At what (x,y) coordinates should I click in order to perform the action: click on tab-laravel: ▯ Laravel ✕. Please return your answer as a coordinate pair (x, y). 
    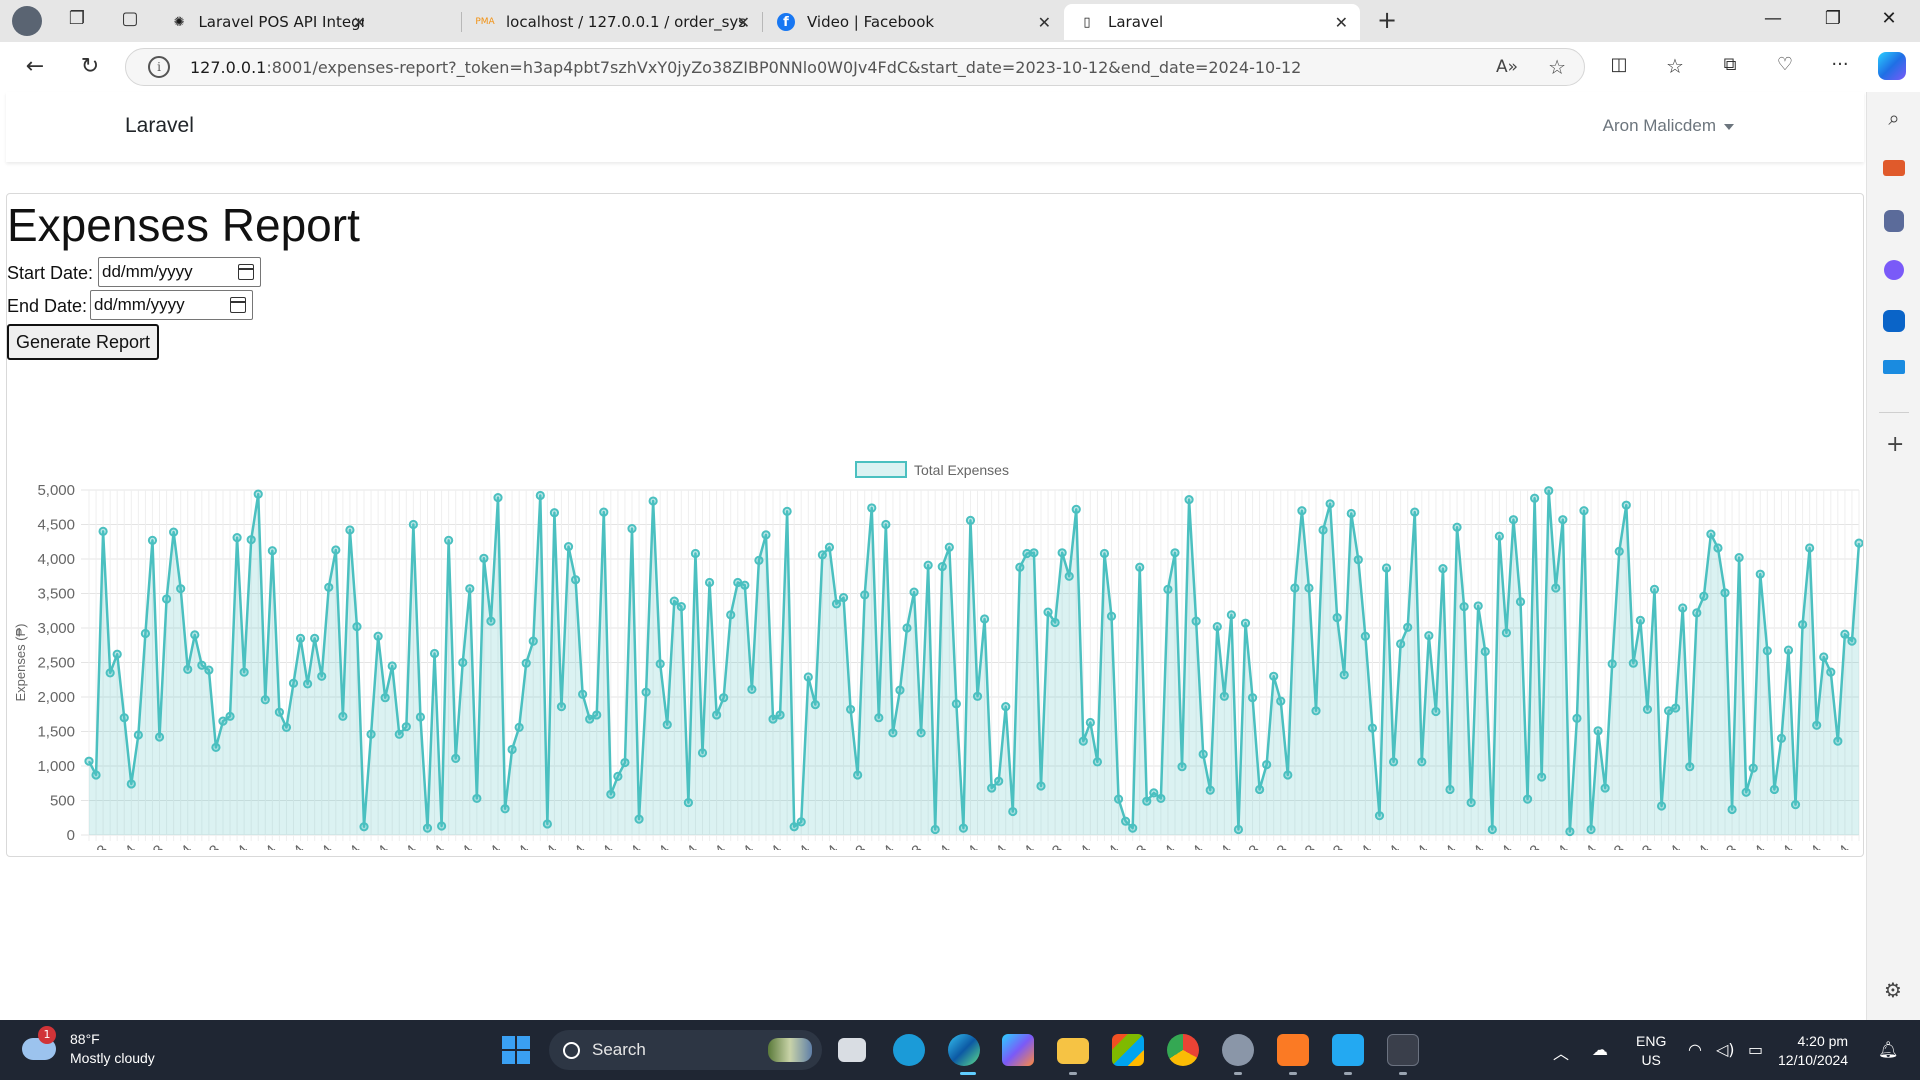
    Looking at the image, I should click on (1212, 22).